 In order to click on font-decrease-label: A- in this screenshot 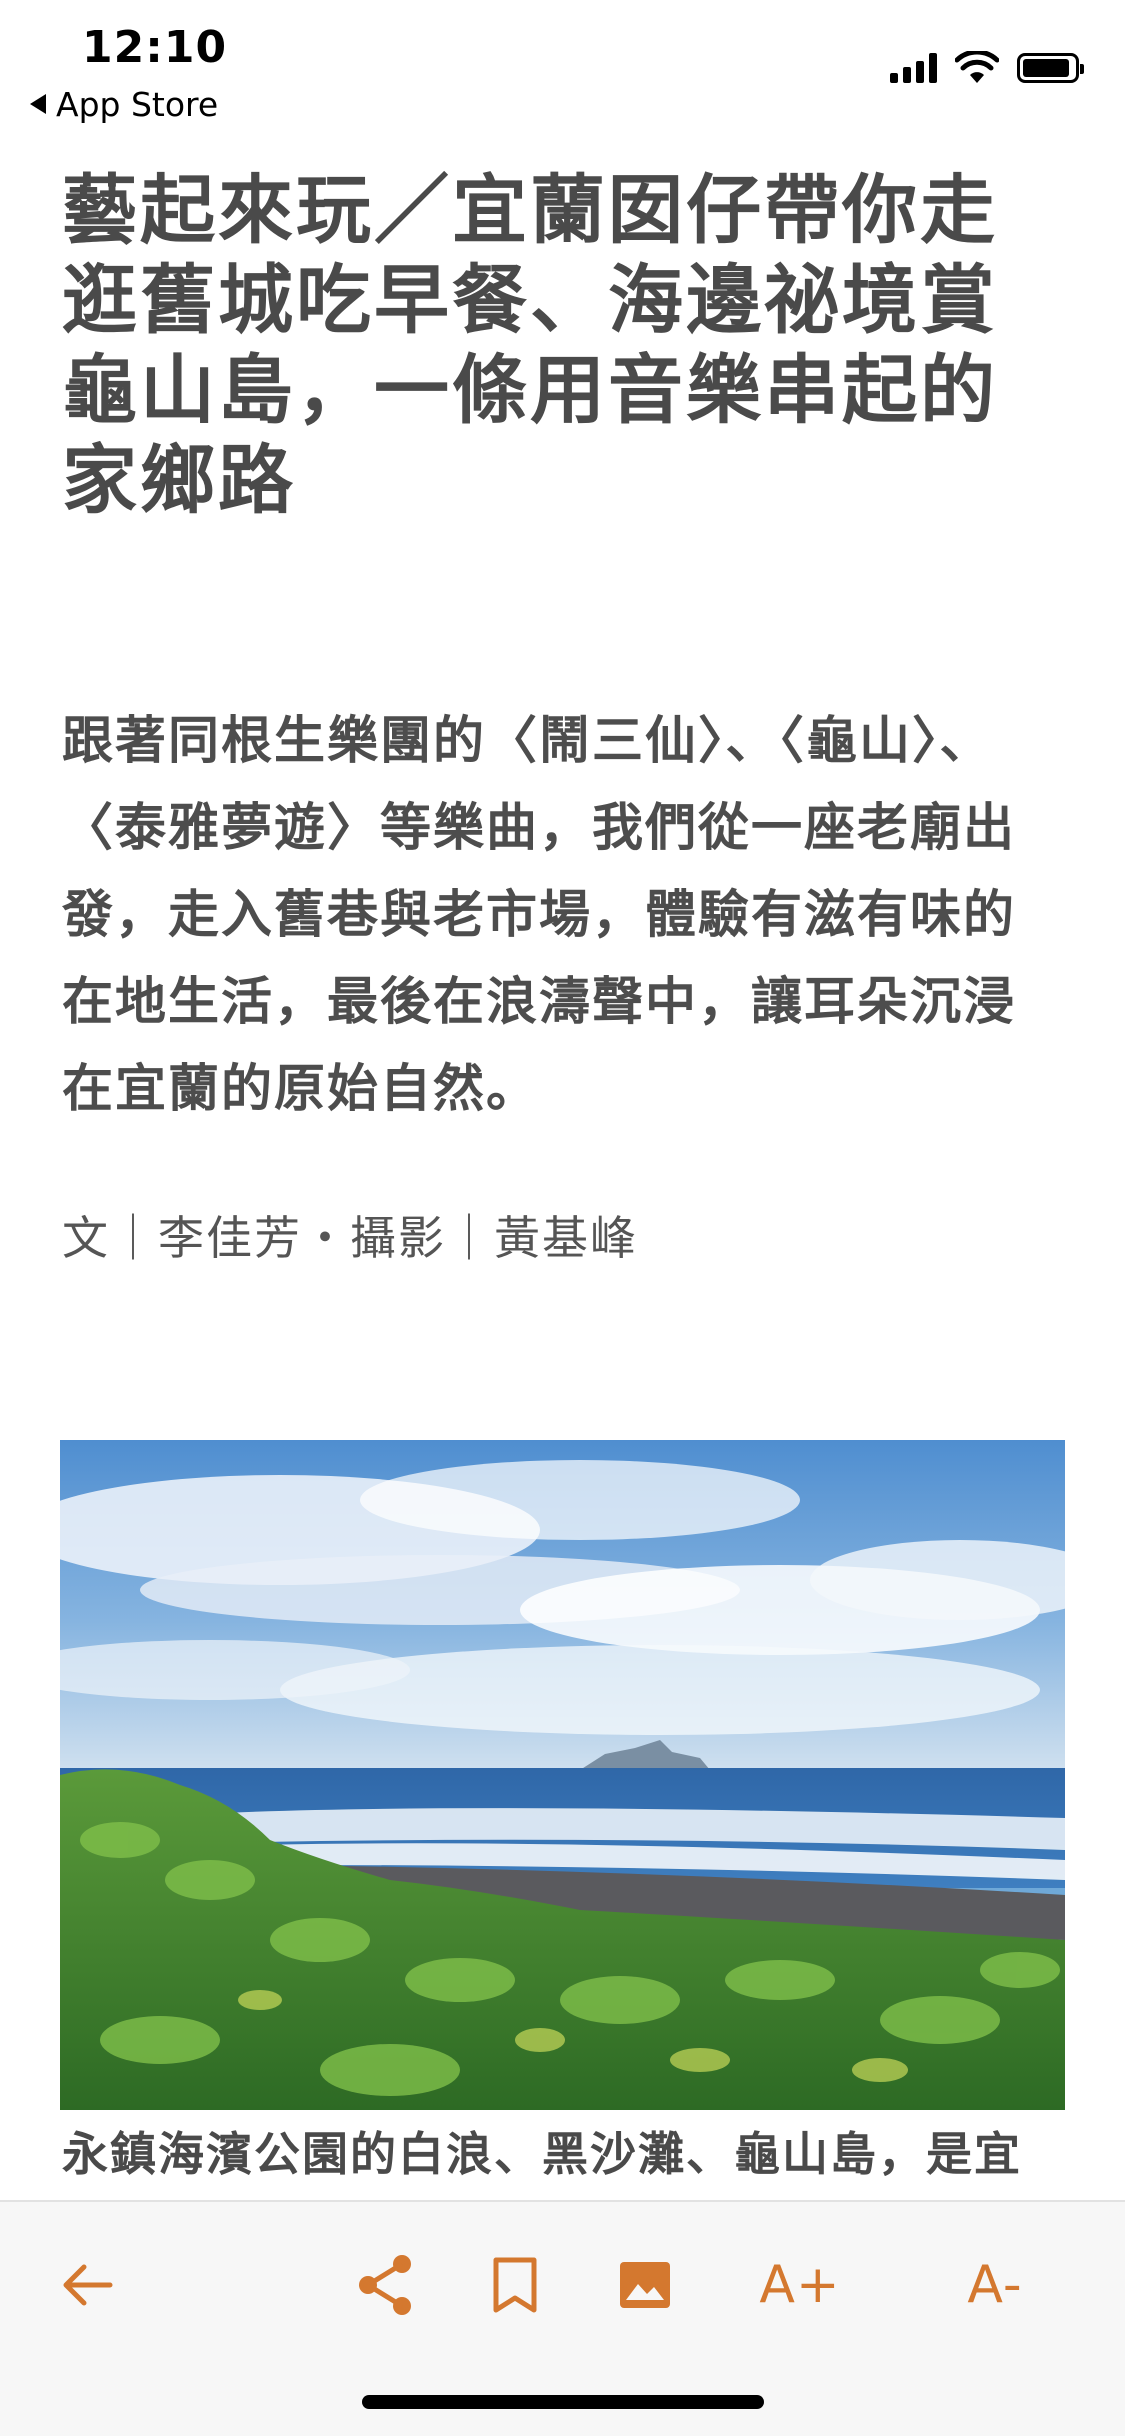, I will do `click(995, 2285)`.